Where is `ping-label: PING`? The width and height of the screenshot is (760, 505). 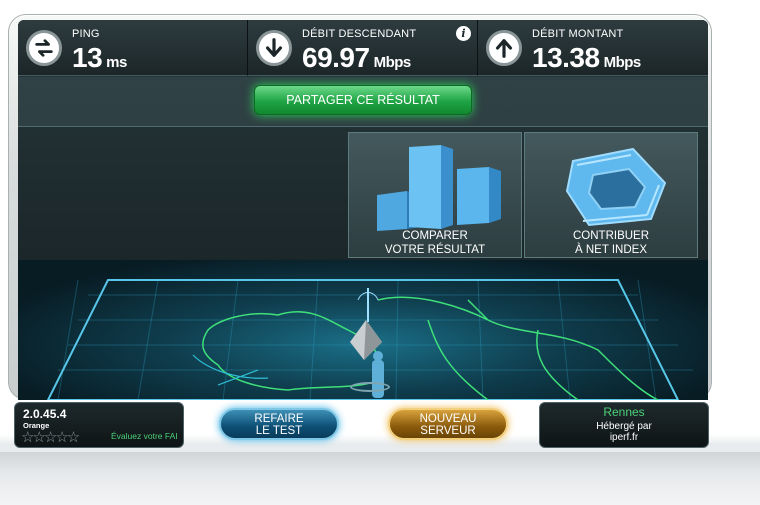 ping-label: PING is located at coordinates (86, 34).